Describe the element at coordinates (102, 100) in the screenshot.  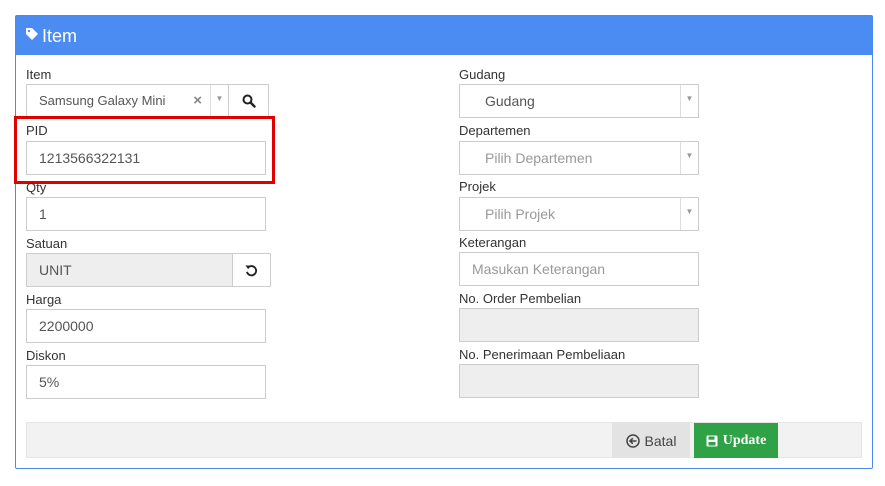
I see `item-select-value: Samsung Galaxy Mini` at that location.